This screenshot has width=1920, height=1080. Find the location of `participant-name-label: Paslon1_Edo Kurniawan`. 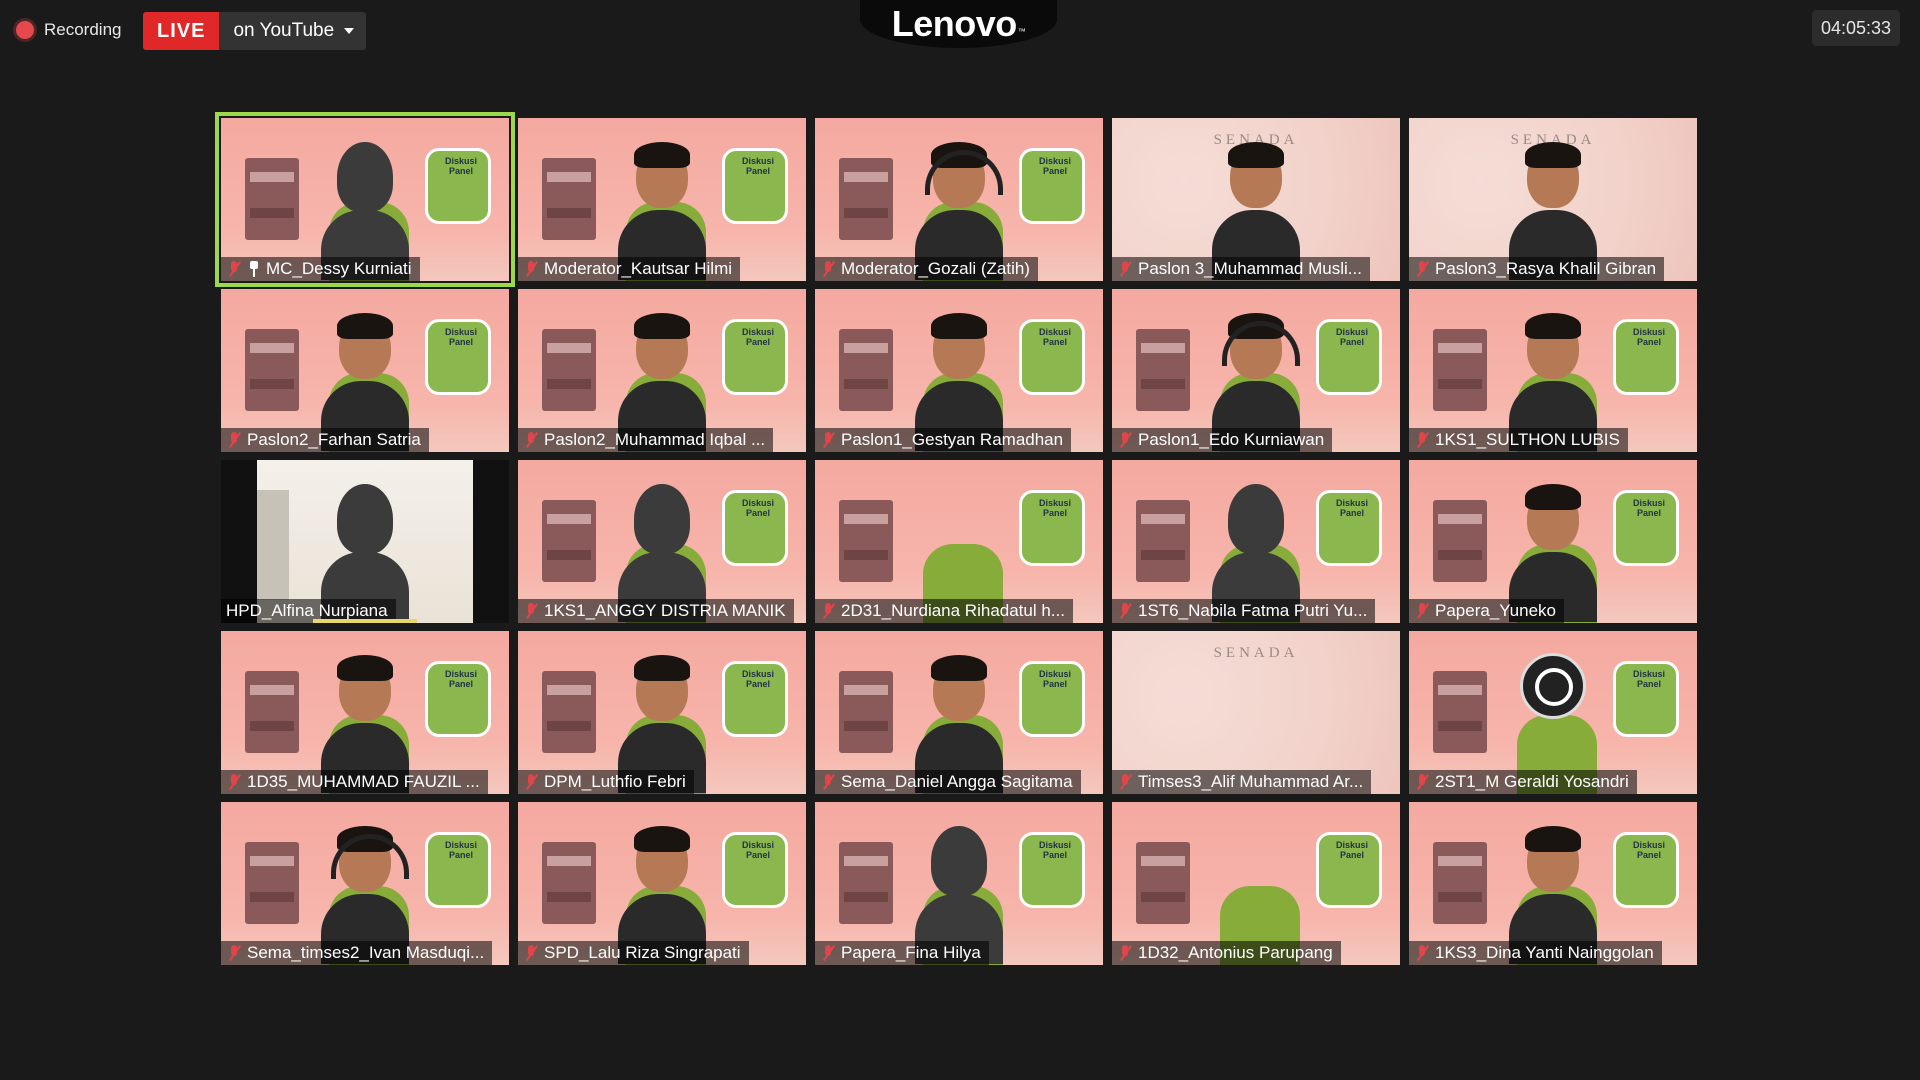

participant-name-label: Paslon1_Edo Kurniawan is located at coordinates (1222, 440).